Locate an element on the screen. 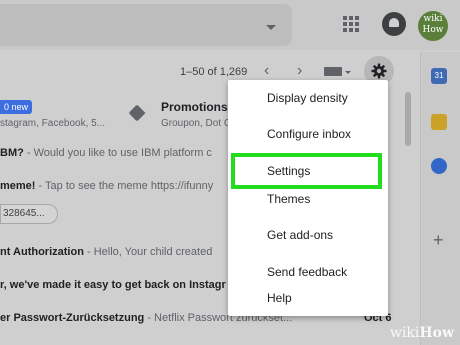 This screenshot has height=345, width=460. keyboard-icon is located at coordinates (333, 71).